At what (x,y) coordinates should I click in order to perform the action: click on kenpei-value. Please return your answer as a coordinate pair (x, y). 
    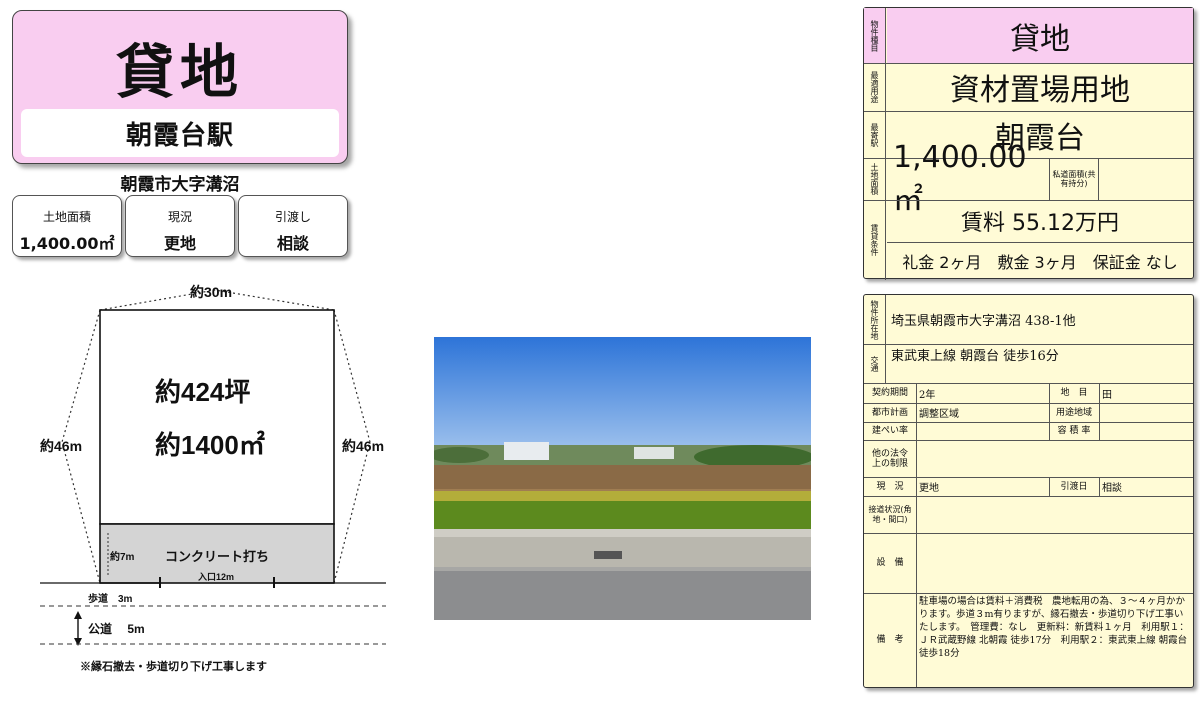
    Looking at the image, I should click on (982, 431).